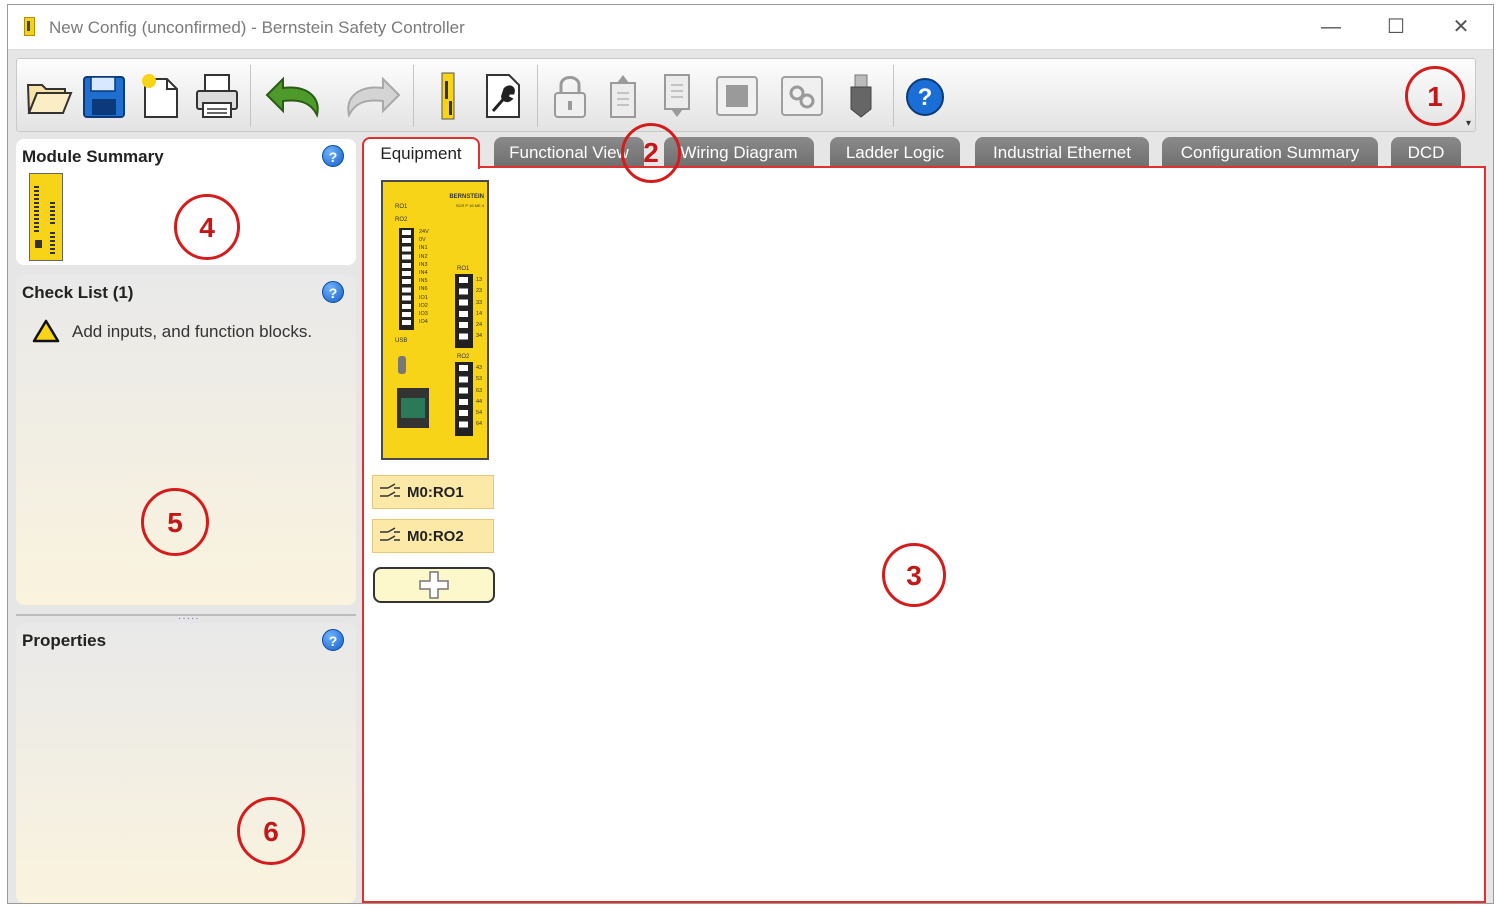  What do you see at coordinates (466, 197) in the screenshot?
I see `module-brand: BERNSTEIN` at bounding box center [466, 197].